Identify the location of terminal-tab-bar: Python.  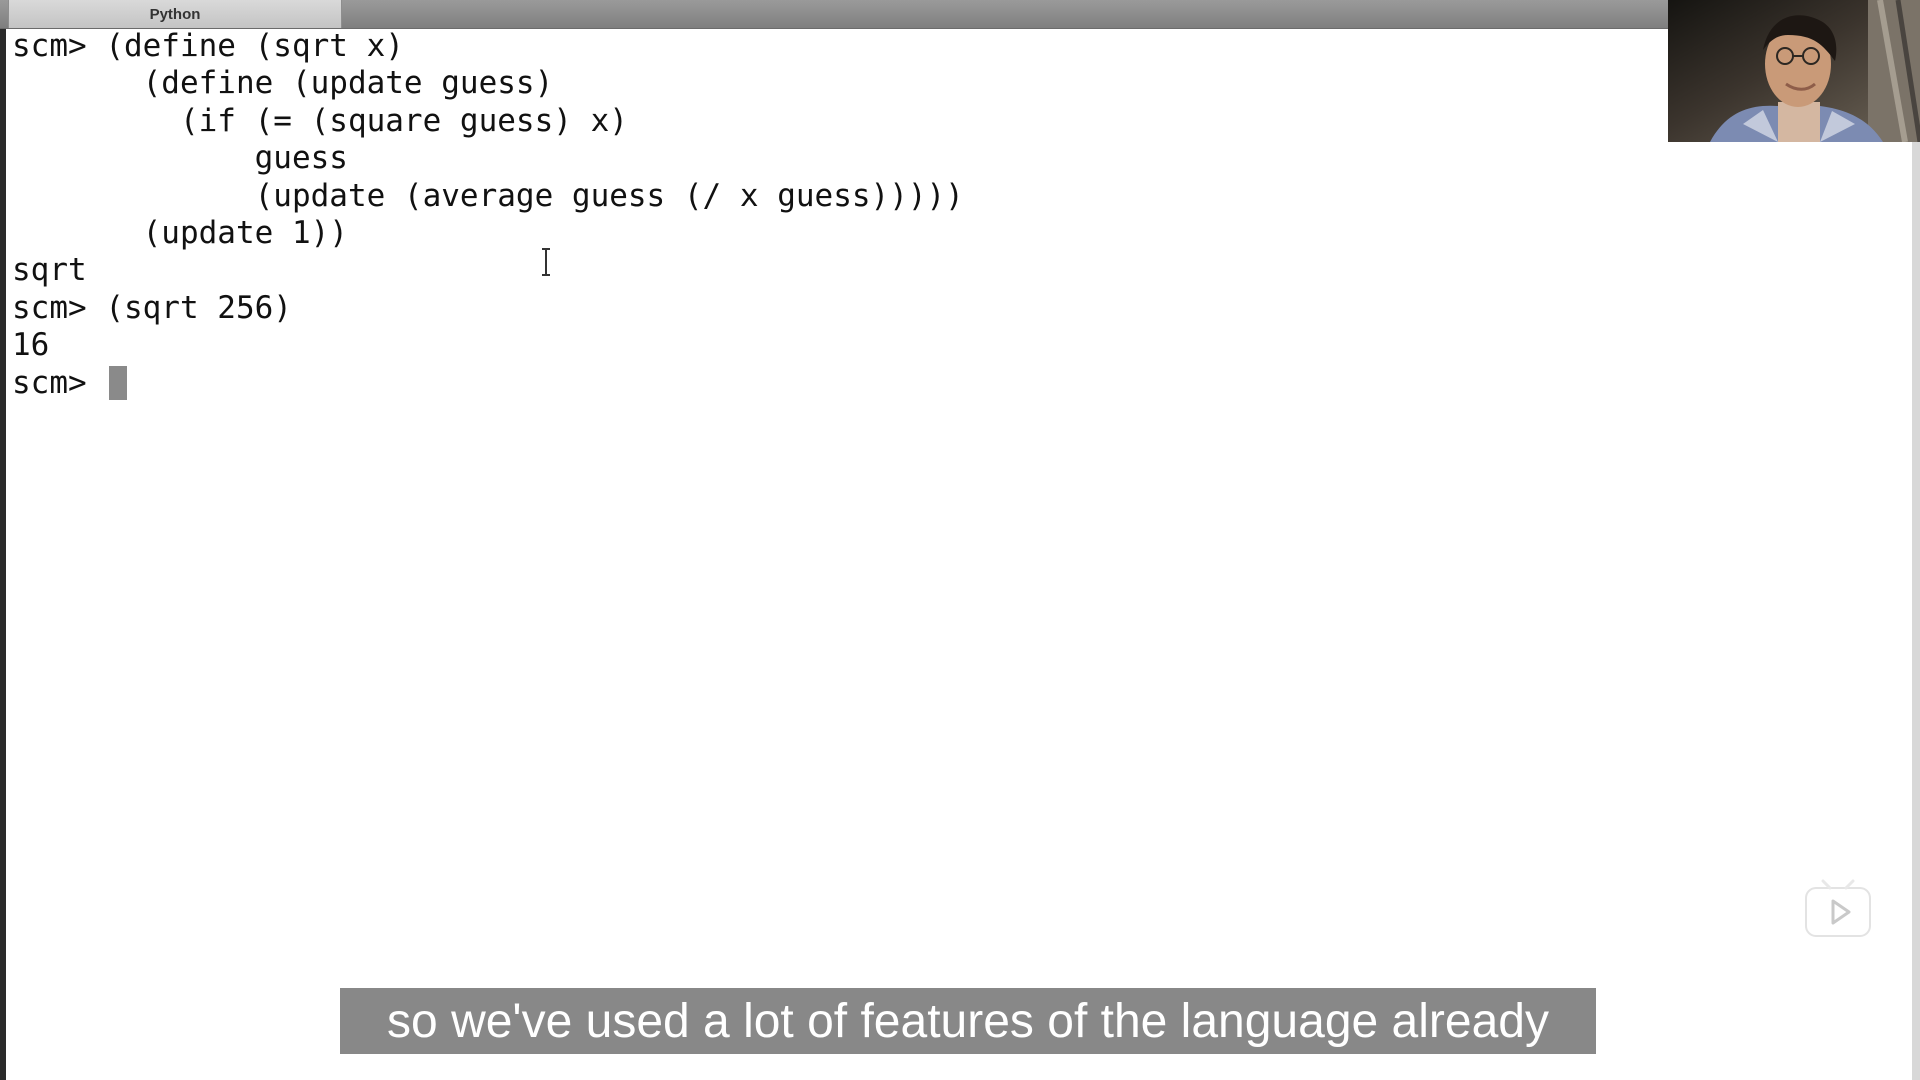
(834, 14).